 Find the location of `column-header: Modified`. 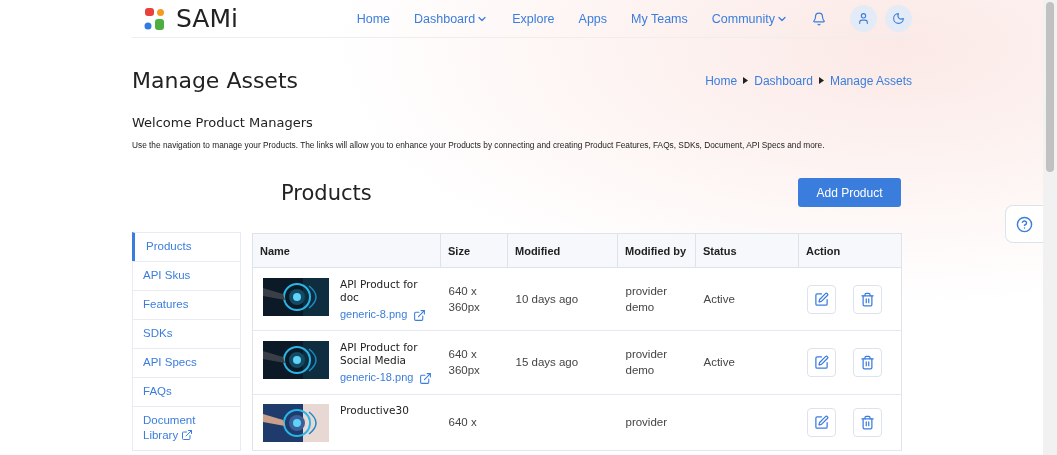

column-header: Modified is located at coordinates (562, 250).